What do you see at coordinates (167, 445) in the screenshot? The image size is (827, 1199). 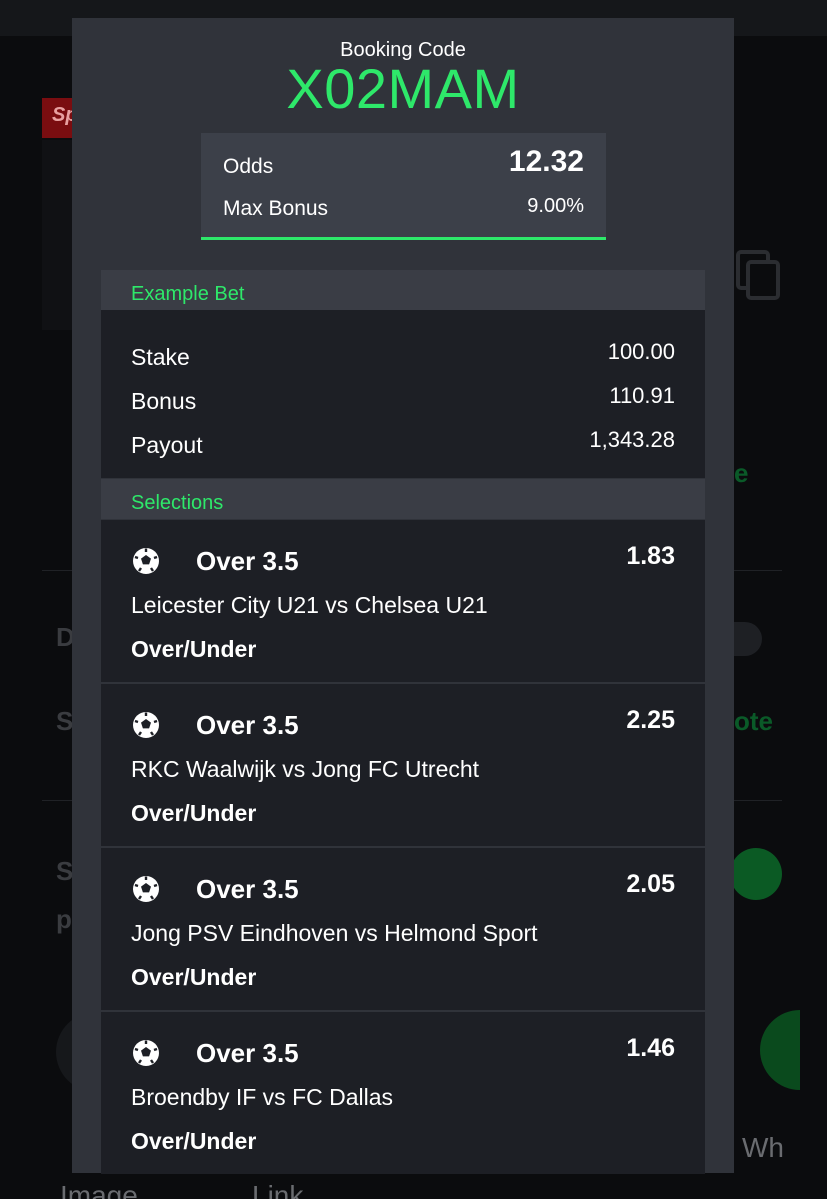 I see `example-row-label: Payout` at bounding box center [167, 445].